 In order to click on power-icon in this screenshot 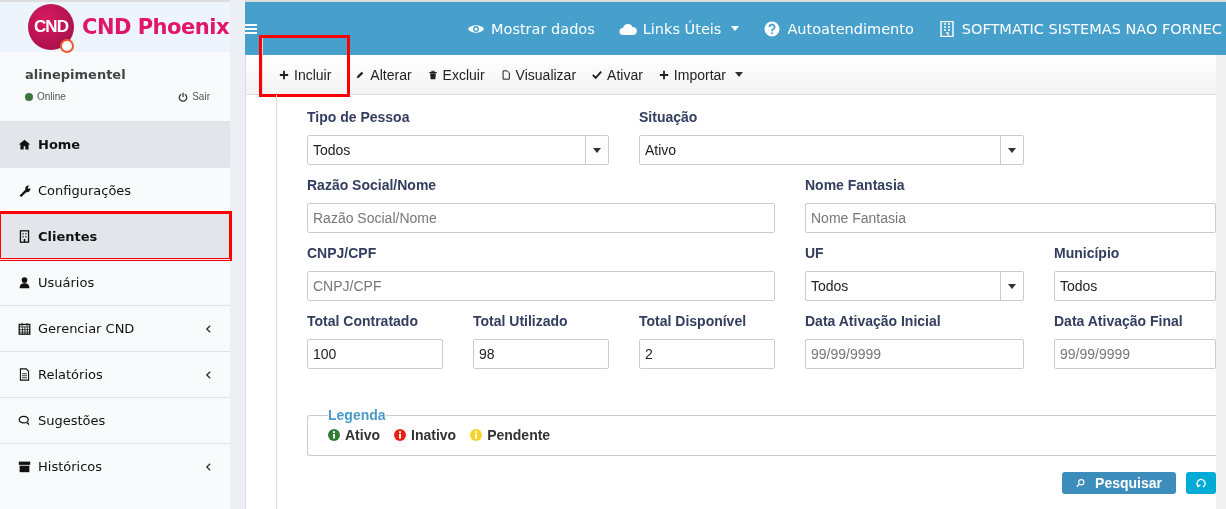, I will do `click(183, 96)`.